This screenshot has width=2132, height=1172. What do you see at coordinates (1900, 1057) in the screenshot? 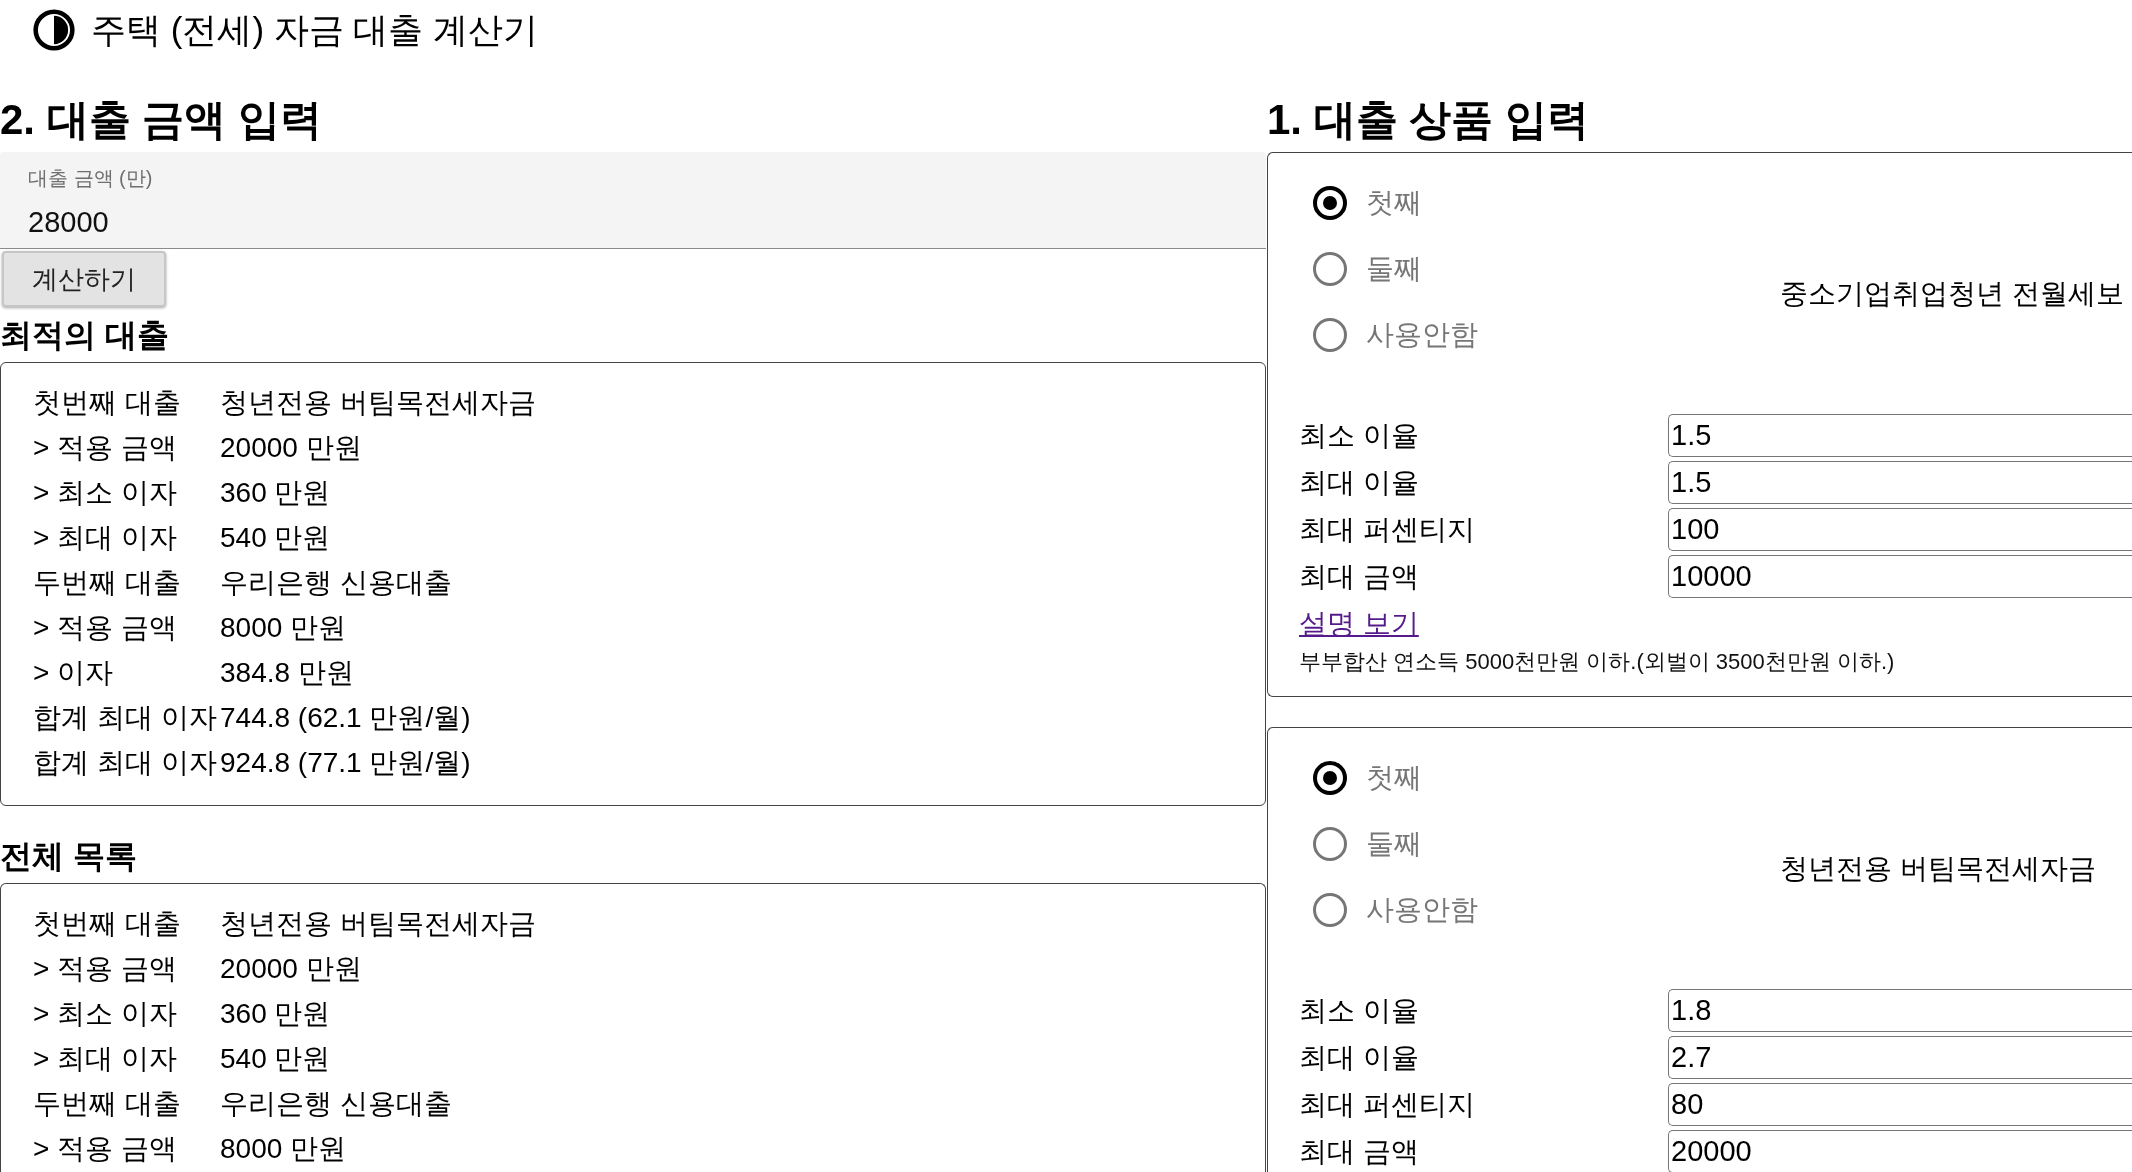
I see `number-input: 2.7` at bounding box center [1900, 1057].